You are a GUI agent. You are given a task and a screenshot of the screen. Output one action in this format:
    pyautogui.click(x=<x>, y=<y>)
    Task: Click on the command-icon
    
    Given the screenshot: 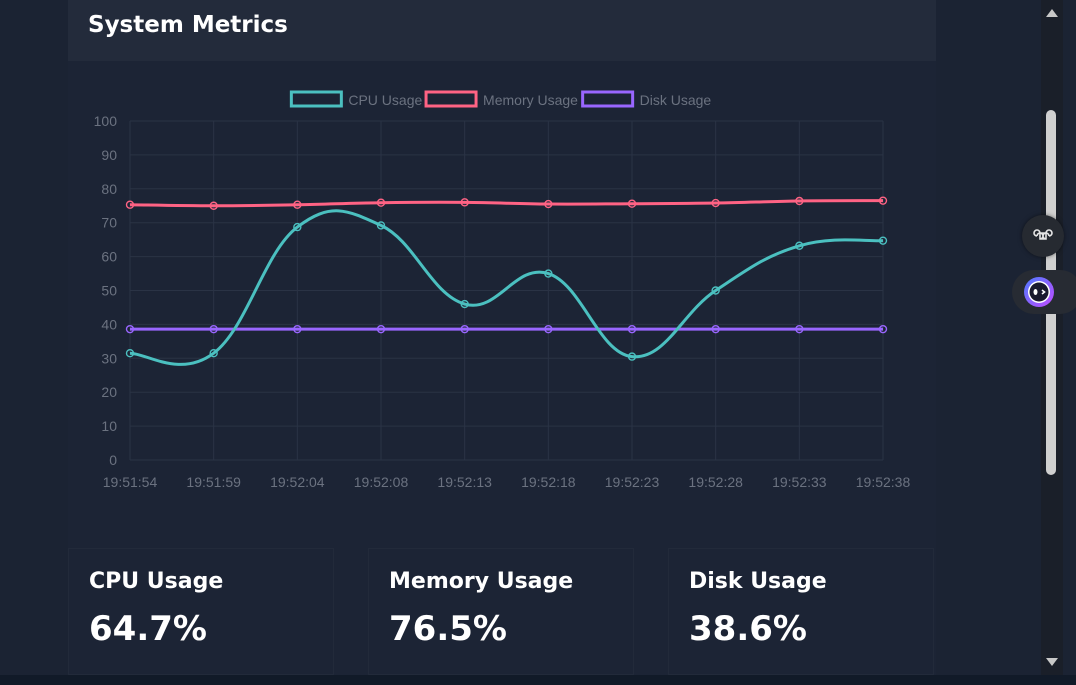 What is the action you would take?
    pyautogui.click(x=1043, y=234)
    